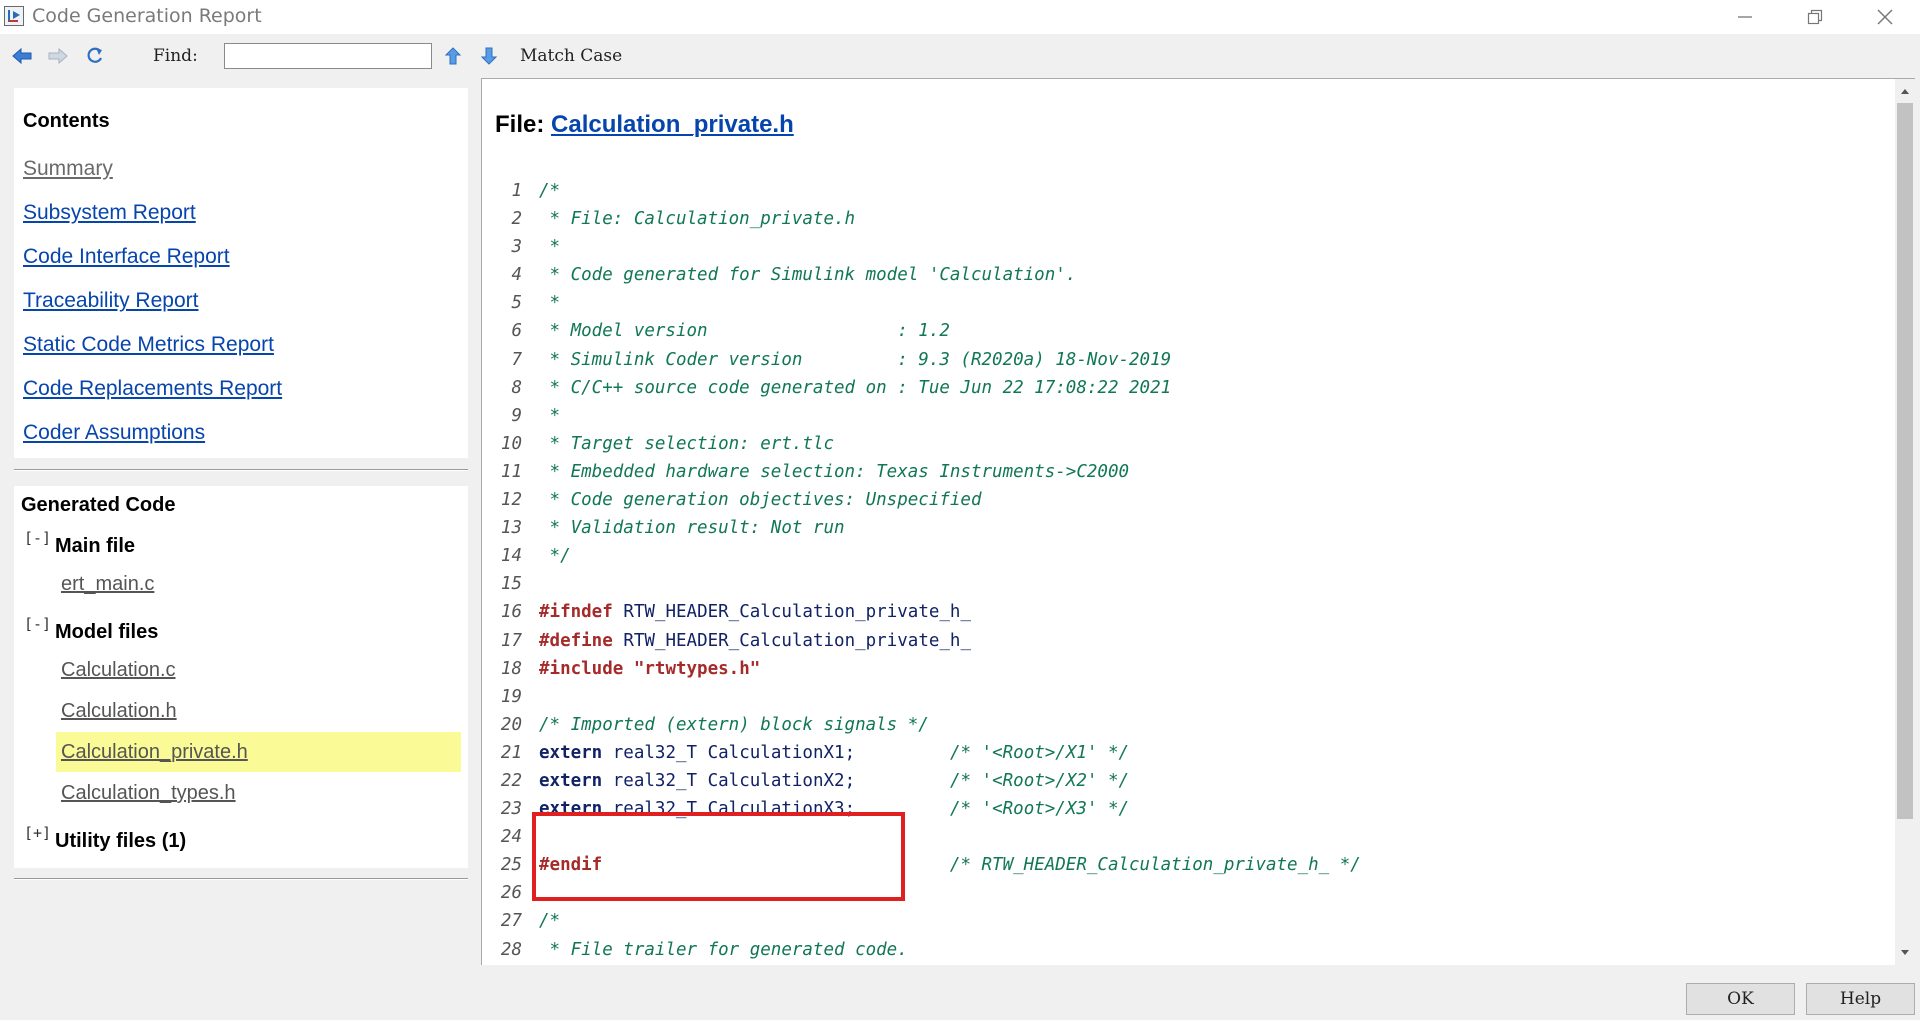 The width and height of the screenshot is (1920, 1020). Describe the element at coordinates (687, 443) in the screenshot. I see `code-text: * Target selection: ert.tlc` at that location.